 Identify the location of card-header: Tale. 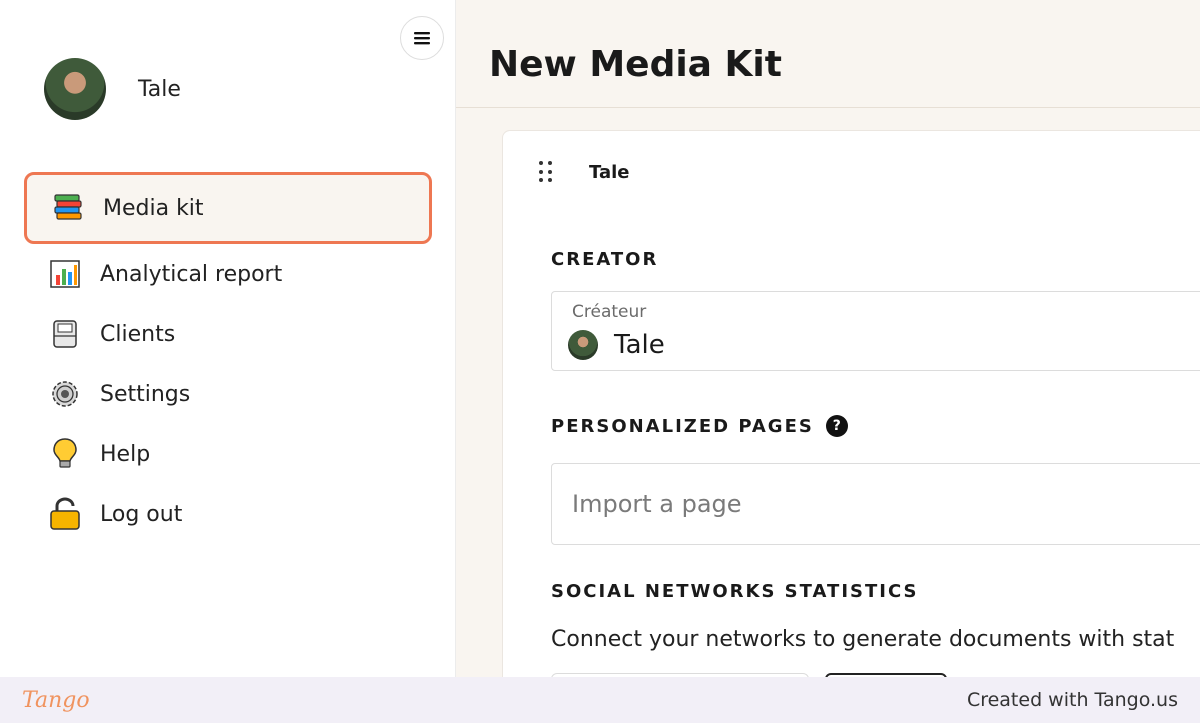
(584, 172).